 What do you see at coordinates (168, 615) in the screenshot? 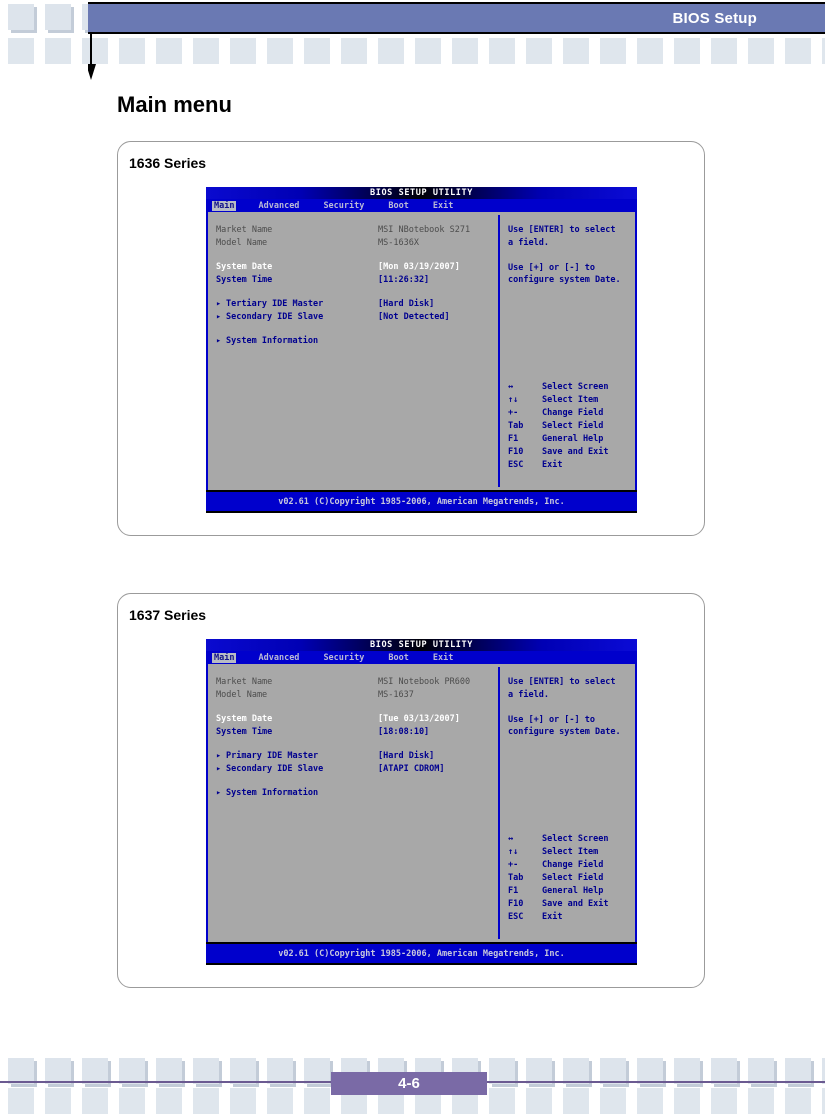
I see `card-label: 1637 Series` at bounding box center [168, 615].